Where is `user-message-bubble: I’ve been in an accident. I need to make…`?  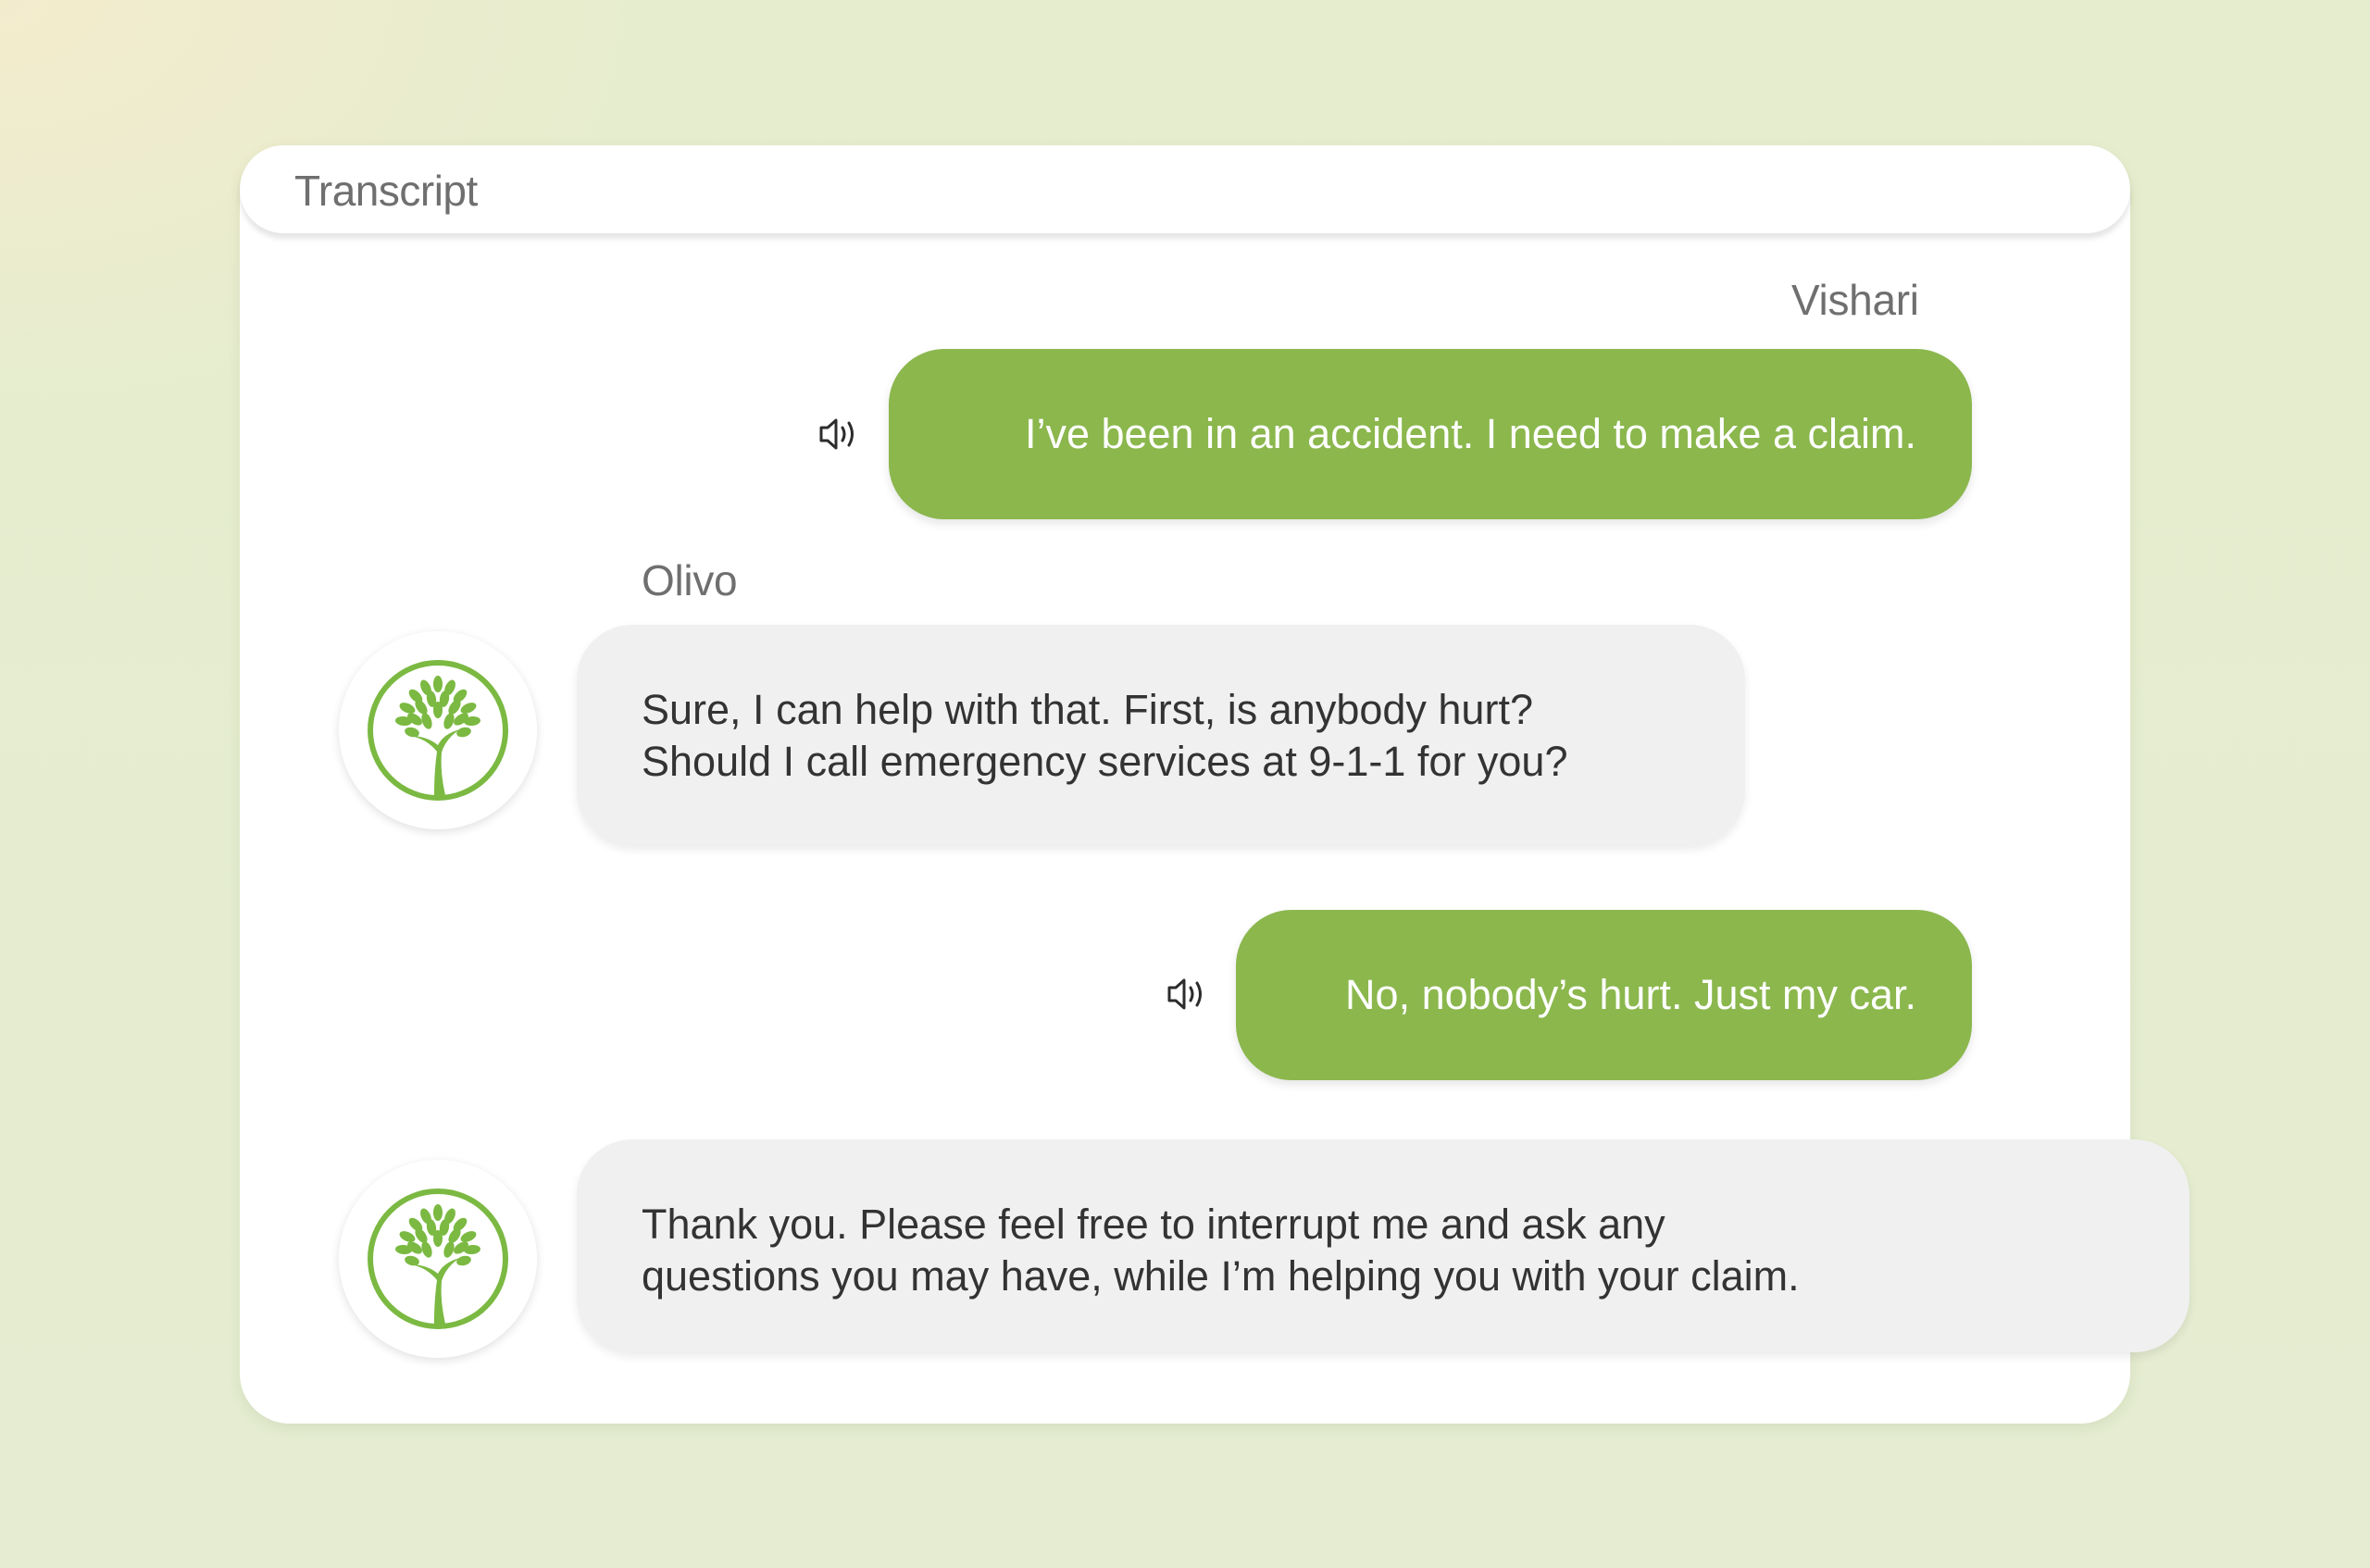 user-message-bubble: I’ve been in an accident. I need to make… is located at coordinates (1430, 434).